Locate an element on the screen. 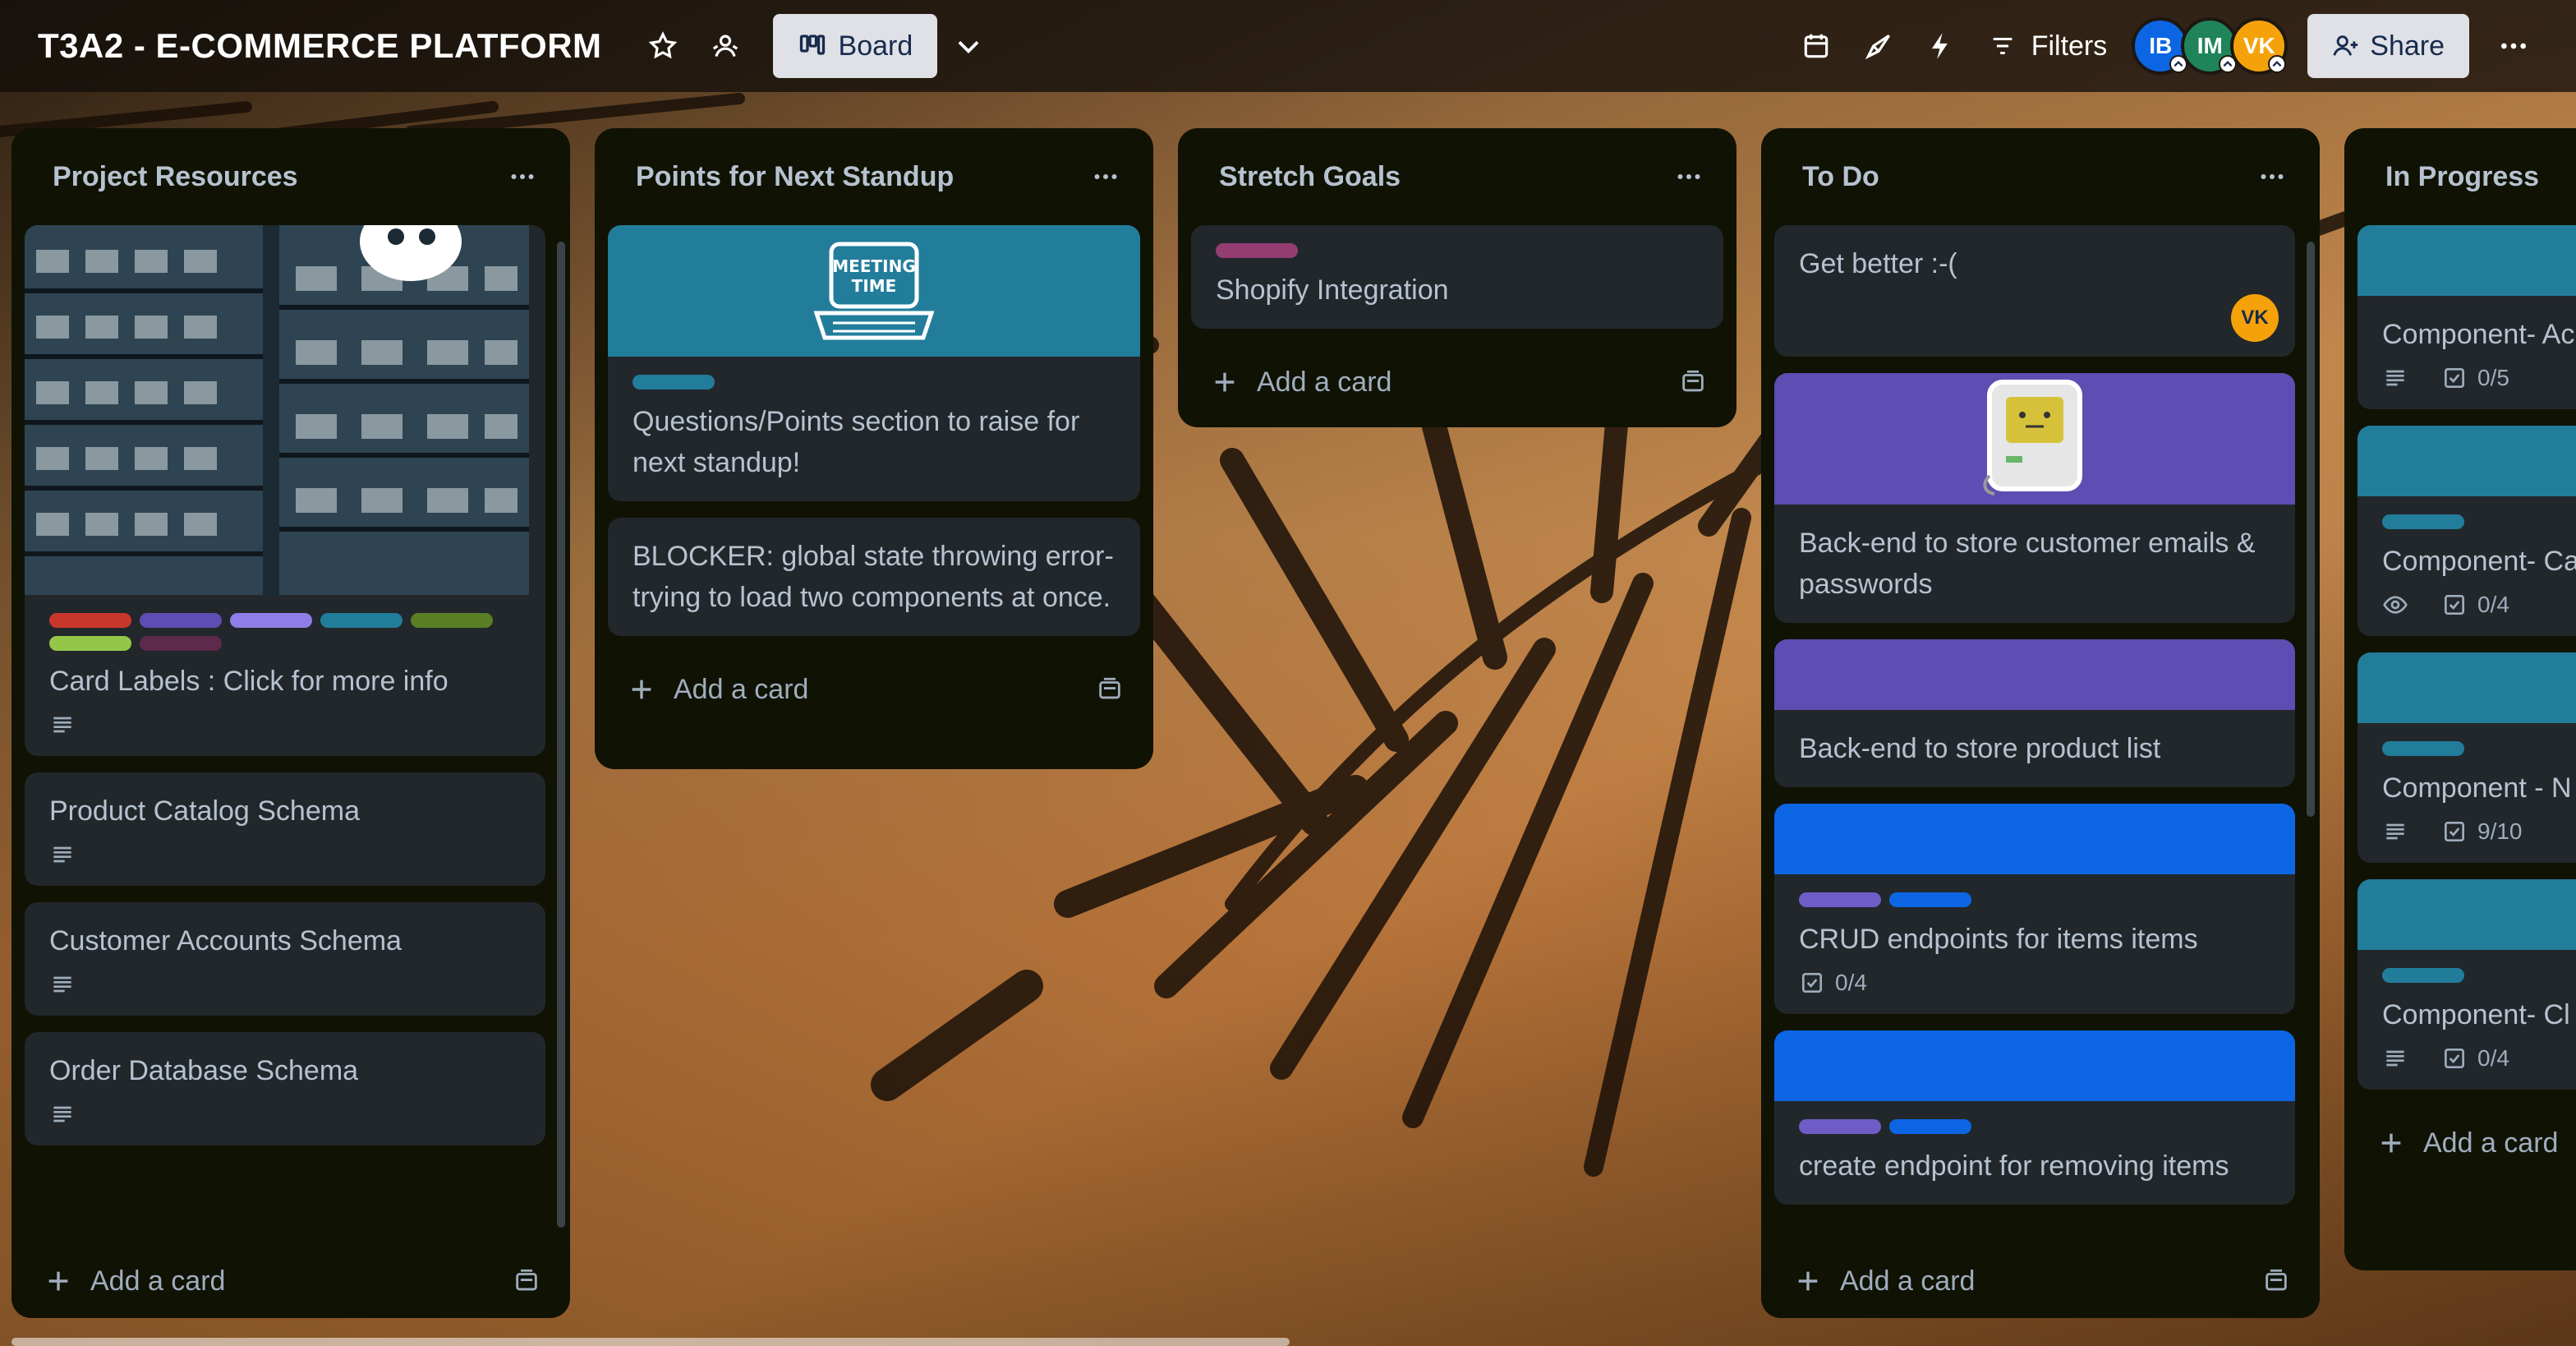  list-header: To Do is located at coordinates (2041, 176).